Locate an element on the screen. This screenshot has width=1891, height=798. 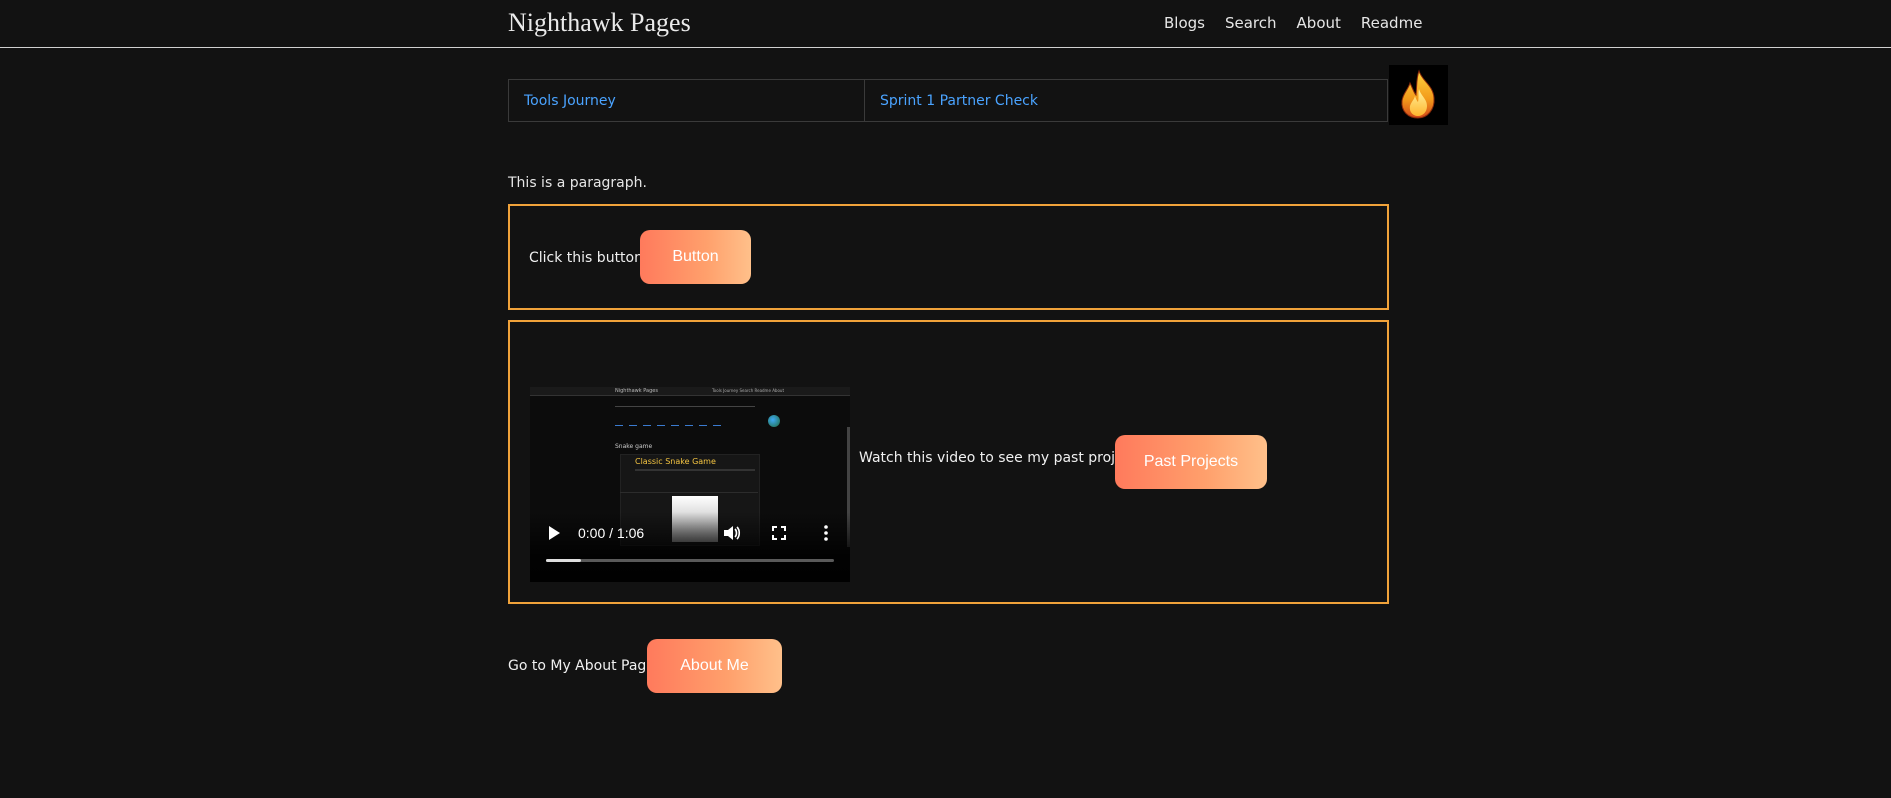
more-options-icon is located at coordinates (826, 533).